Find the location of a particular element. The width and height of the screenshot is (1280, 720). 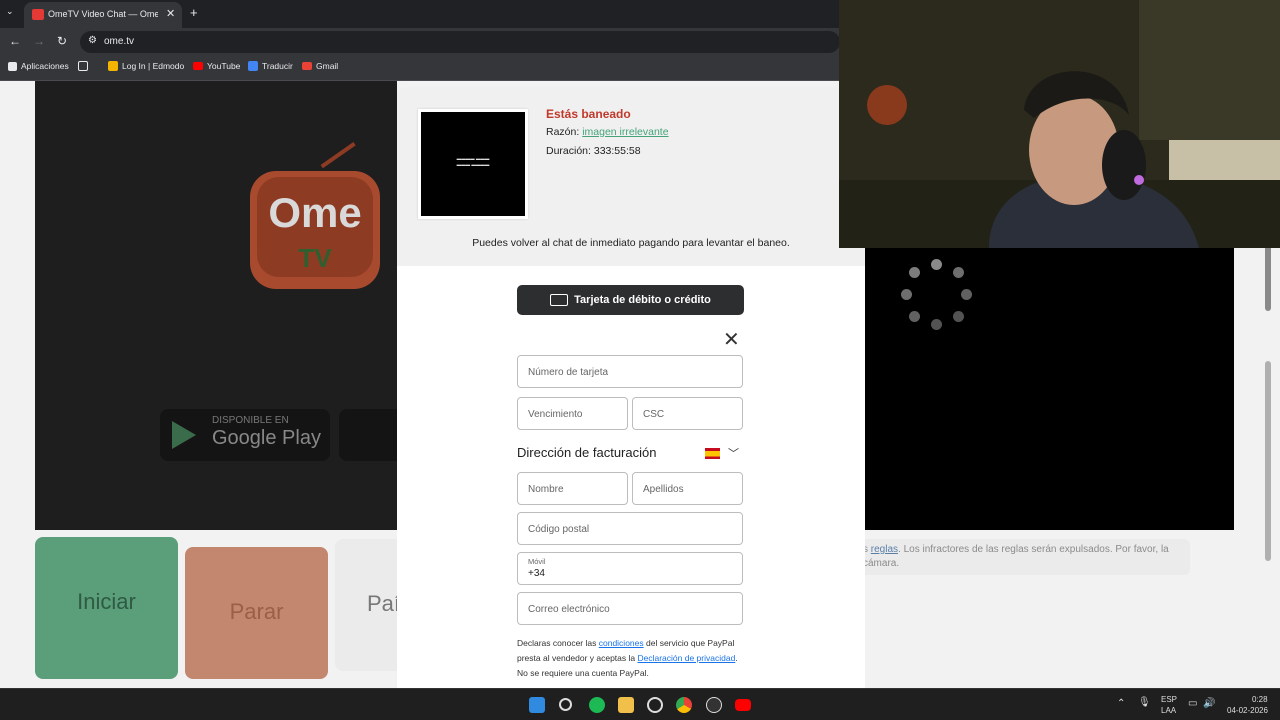

language-indicator: ESP is located at coordinates (1169, 699).